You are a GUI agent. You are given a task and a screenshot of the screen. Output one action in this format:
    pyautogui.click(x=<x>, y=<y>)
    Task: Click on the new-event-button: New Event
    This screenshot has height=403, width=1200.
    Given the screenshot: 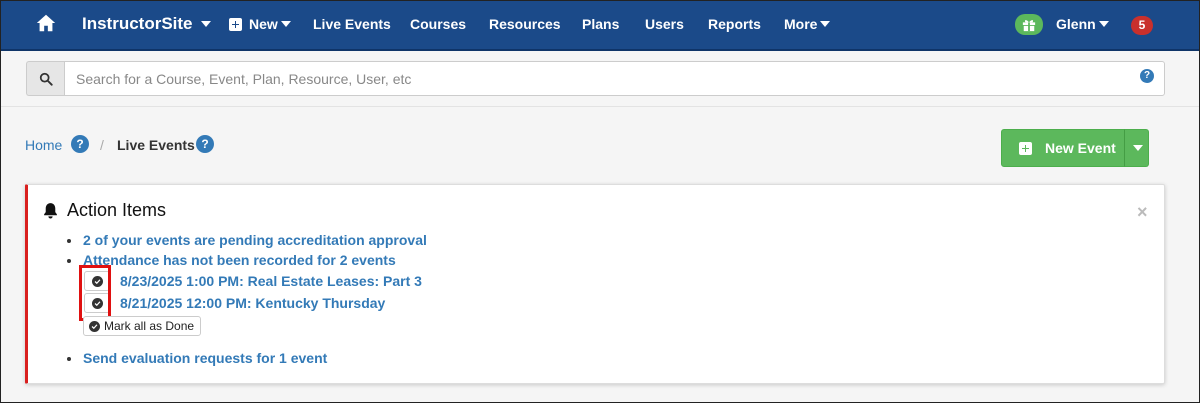 What is the action you would take?
    pyautogui.click(x=1063, y=148)
    